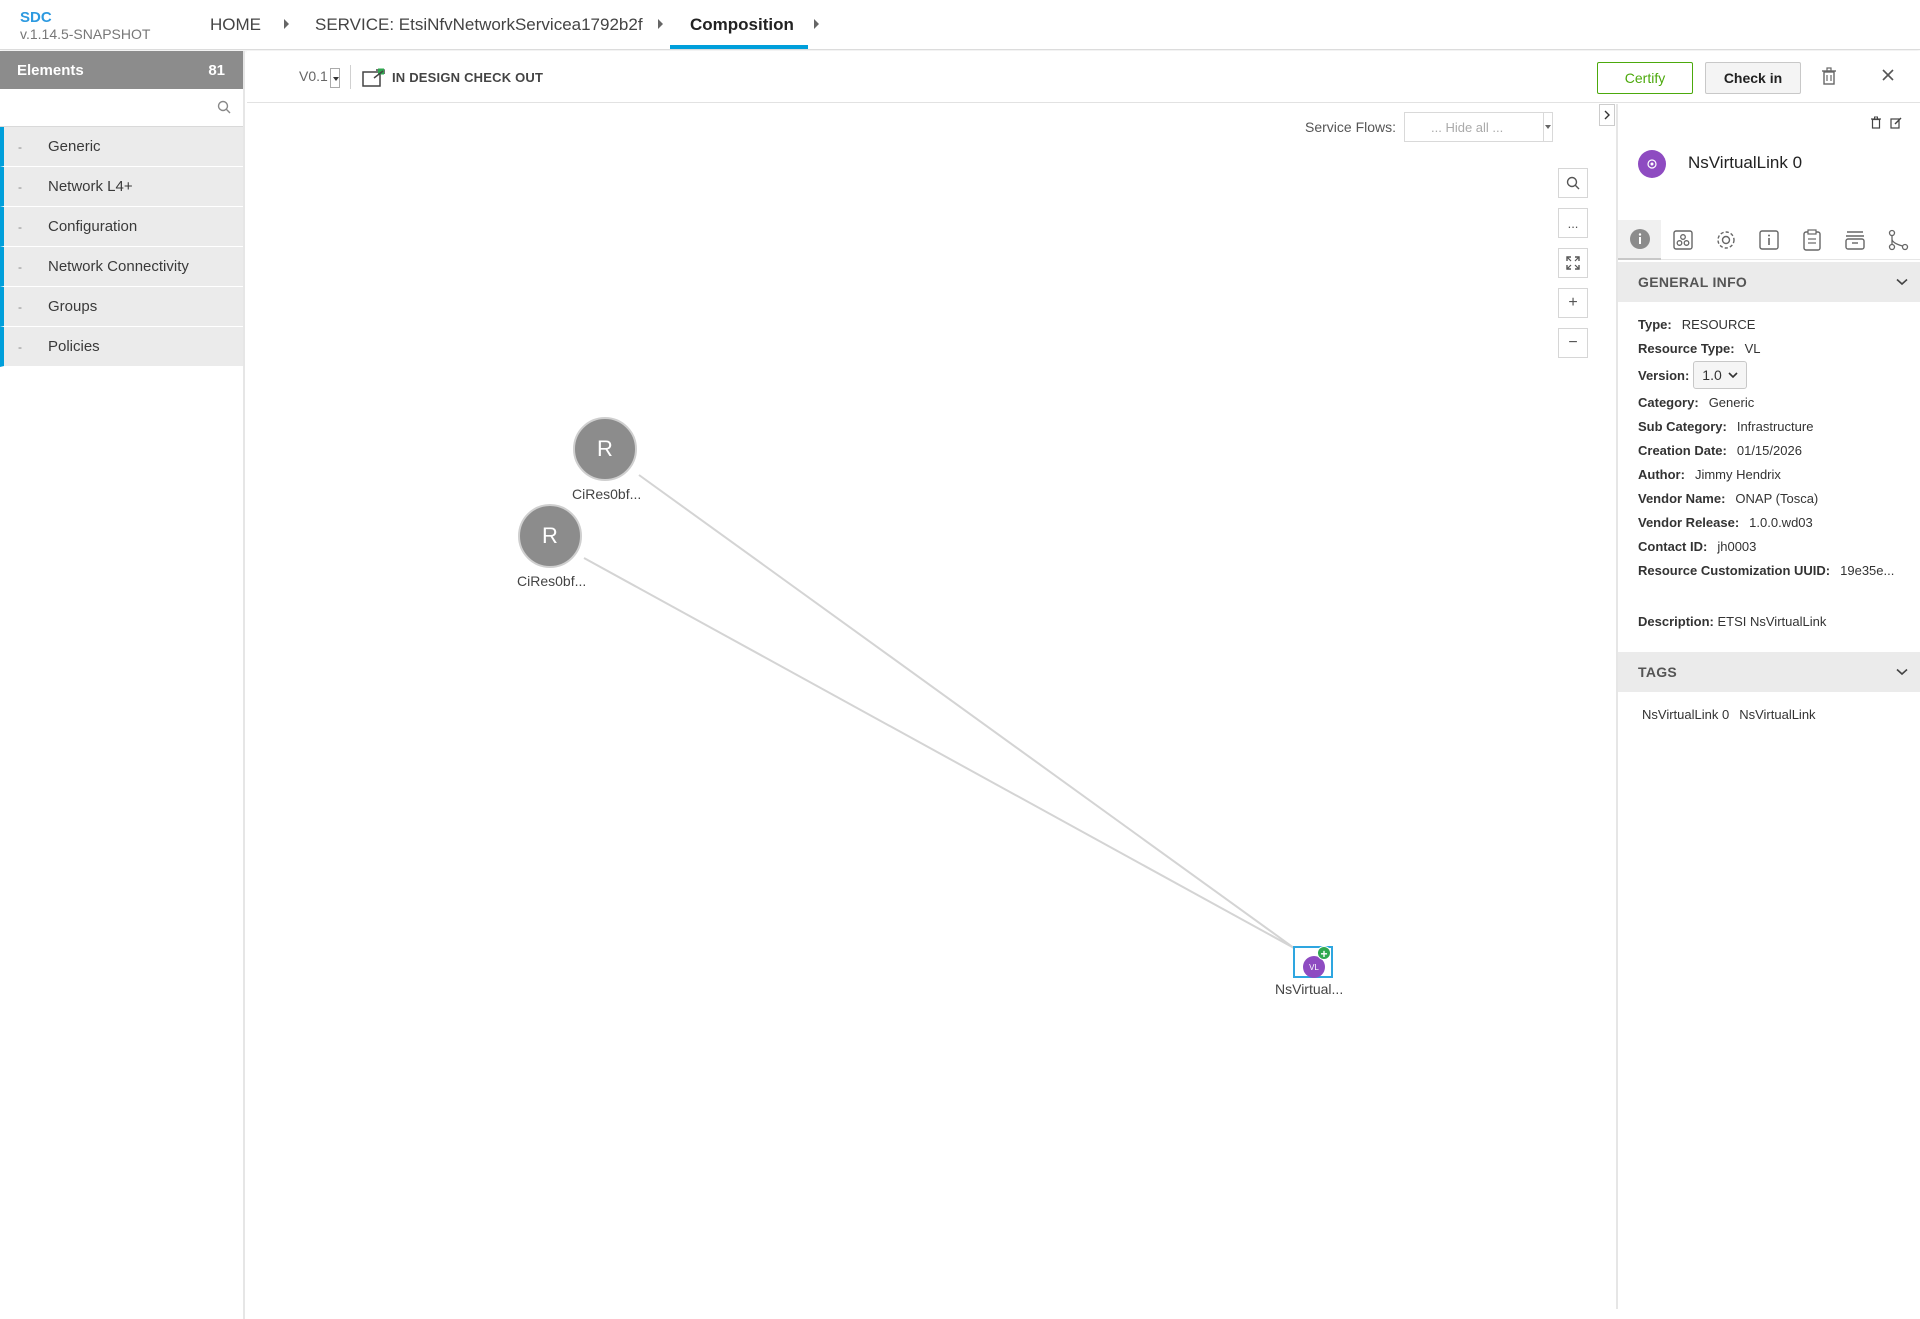 The height and width of the screenshot is (1319, 1920). Describe the element at coordinates (90, 186) in the screenshot. I see `category-label: Network L4+` at that location.